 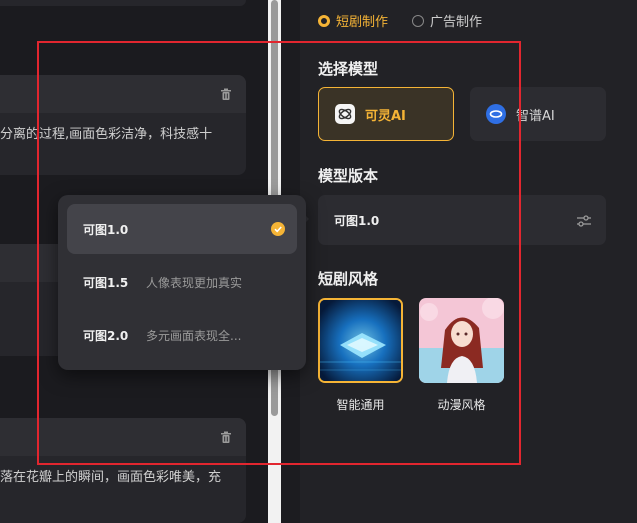 What do you see at coordinates (324, 20) in the screenshot?
I see `radio-short-drama` at bounding box center [324, 20].